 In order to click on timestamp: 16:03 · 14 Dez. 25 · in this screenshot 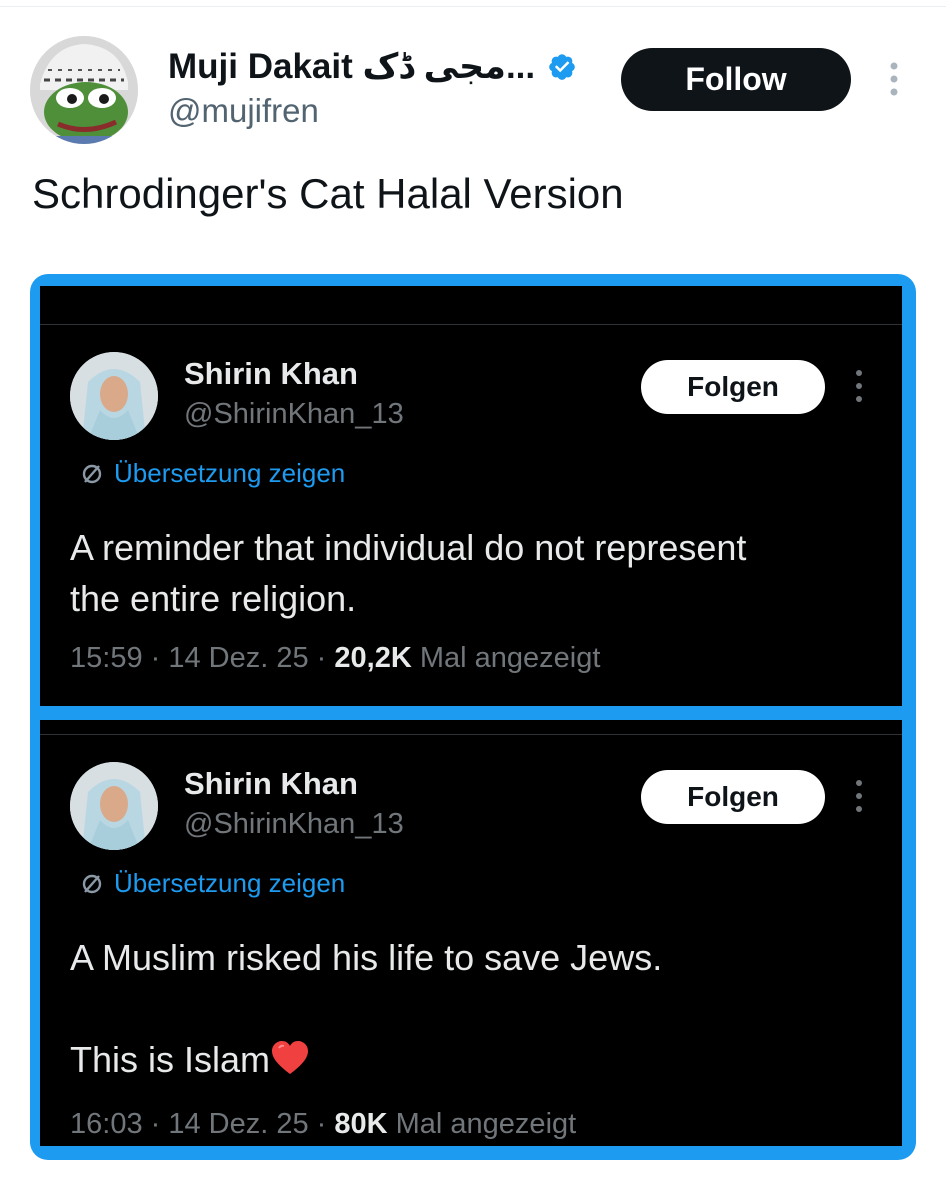, I will do `click(202, 1124)`.